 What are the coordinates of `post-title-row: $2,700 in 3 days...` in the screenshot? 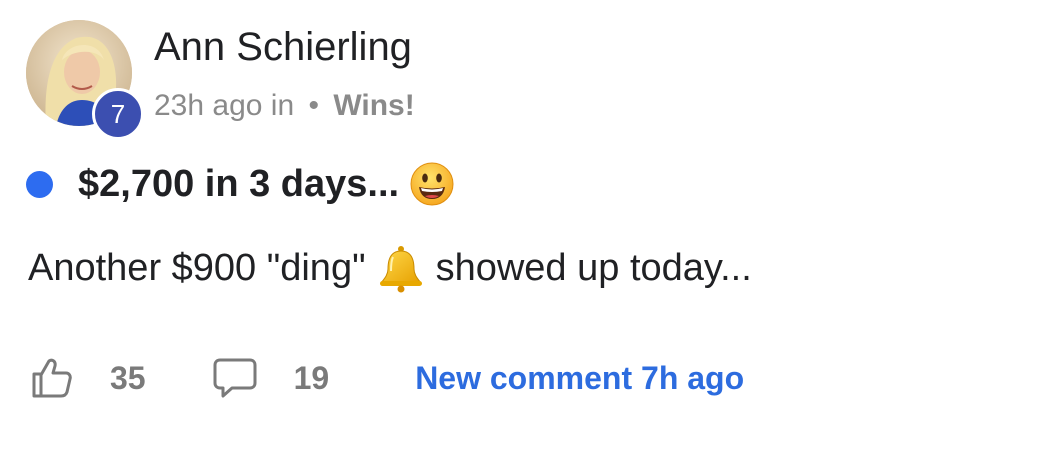 It's located at (240, 184).